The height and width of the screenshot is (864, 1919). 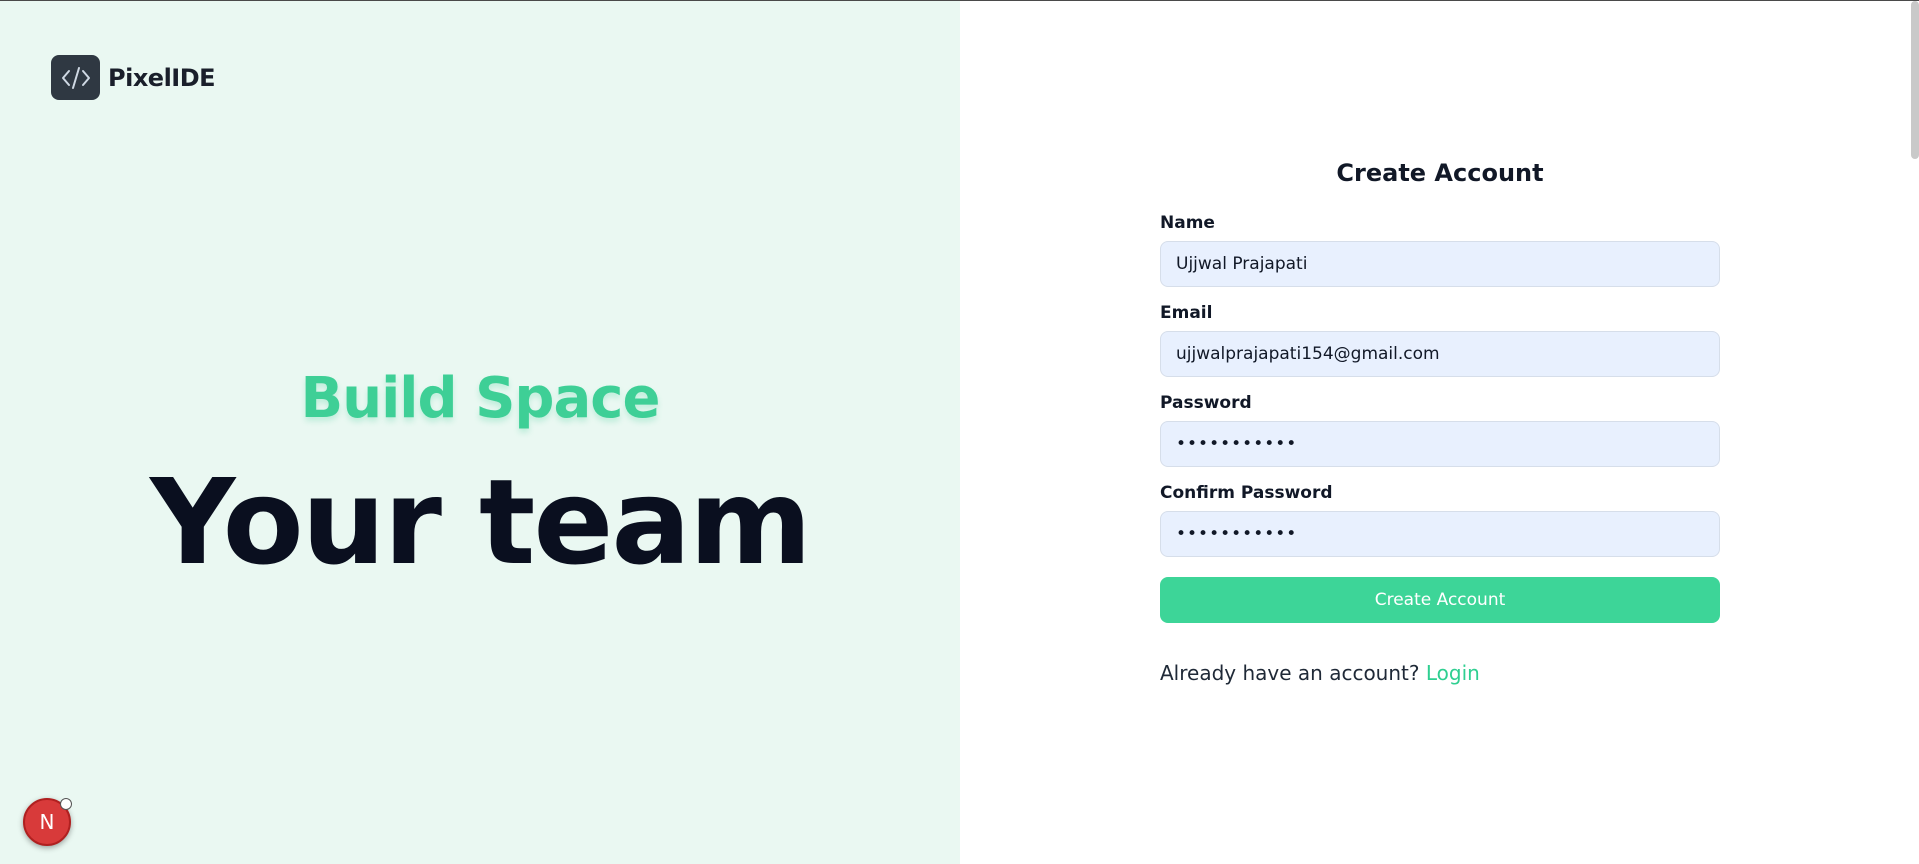 I want to click on brand: PixelIDE, so click(x=133, y=77).